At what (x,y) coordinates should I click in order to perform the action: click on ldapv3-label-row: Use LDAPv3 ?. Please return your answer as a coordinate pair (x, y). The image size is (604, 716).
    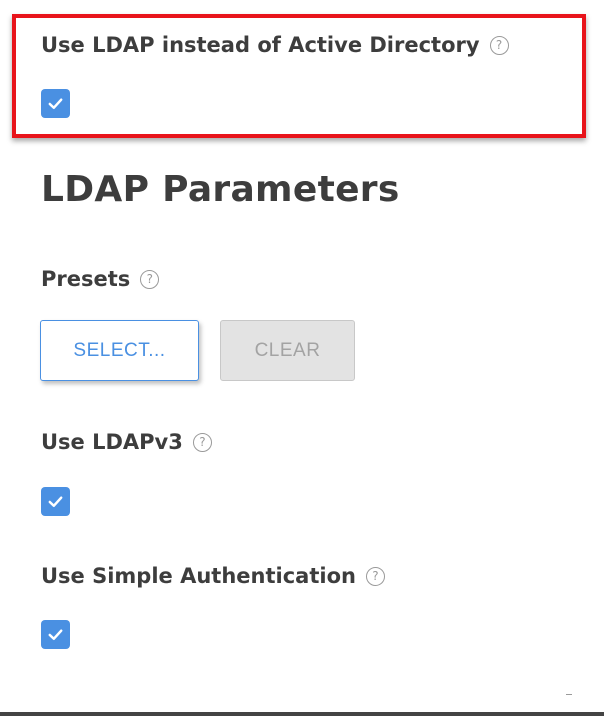
    Looking at the image, I should click on (126, 442).